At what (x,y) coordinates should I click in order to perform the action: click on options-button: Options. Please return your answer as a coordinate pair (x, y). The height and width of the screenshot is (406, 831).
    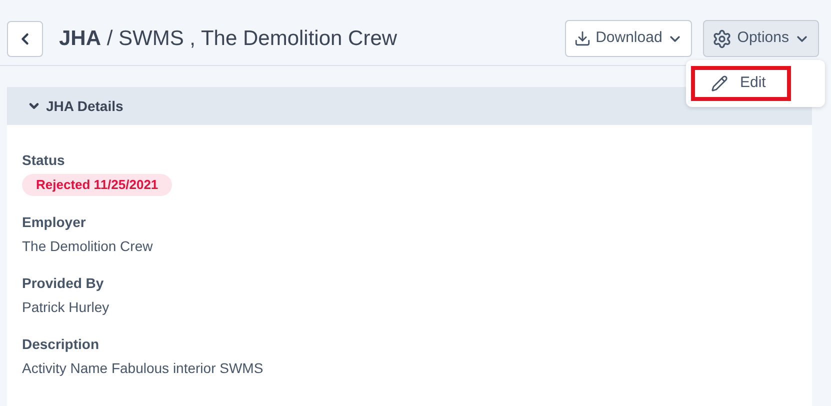
    Looking at the image, I should click on (761, 38).